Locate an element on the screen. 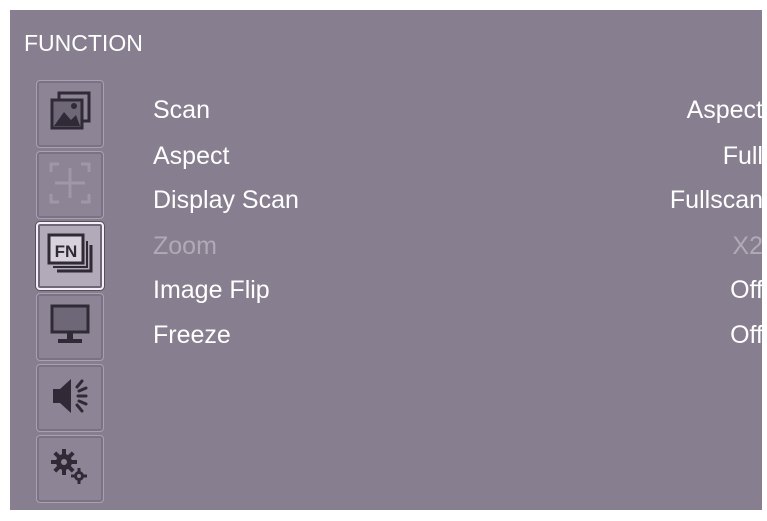  menu-item-label: Aspect is located at coordinates (191, 156).